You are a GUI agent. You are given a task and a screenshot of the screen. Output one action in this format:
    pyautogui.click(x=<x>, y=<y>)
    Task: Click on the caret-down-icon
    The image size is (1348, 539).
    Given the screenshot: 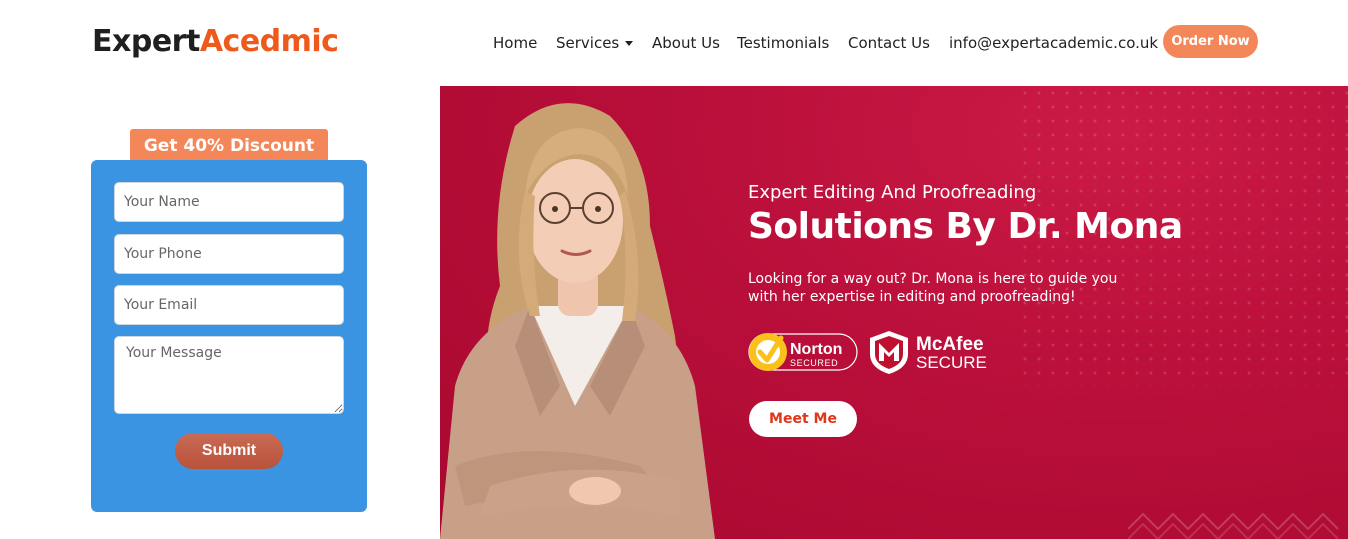 What is the action you would take?
    pyautogui.click(x=629, y=43)
    